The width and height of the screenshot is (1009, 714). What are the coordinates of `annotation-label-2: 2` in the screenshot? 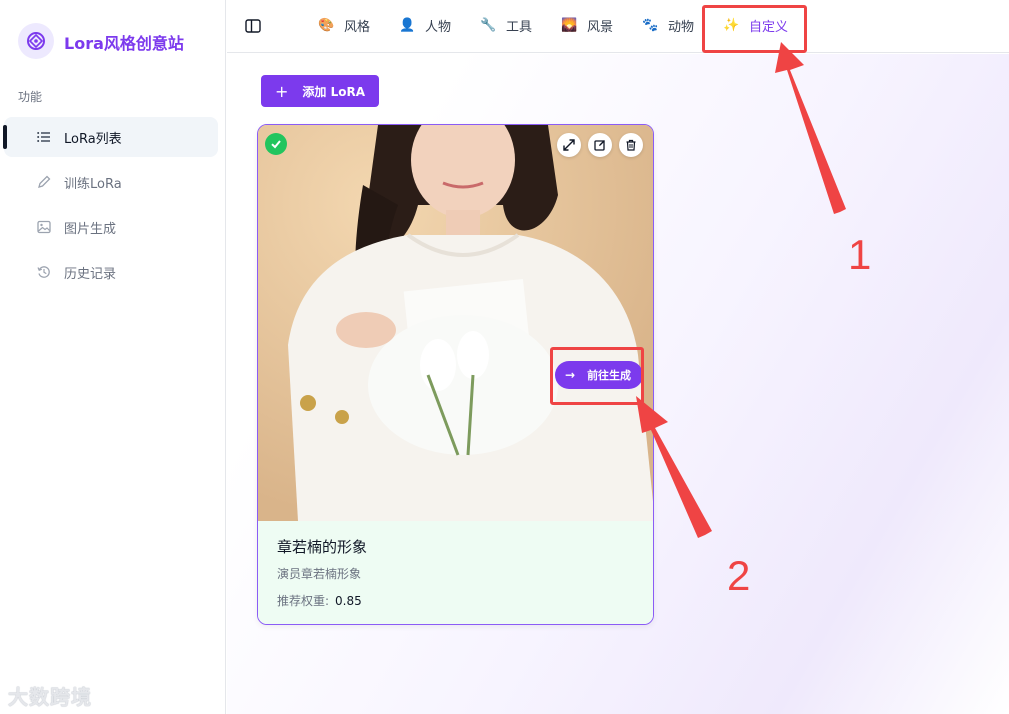 It's located at (739, 575).